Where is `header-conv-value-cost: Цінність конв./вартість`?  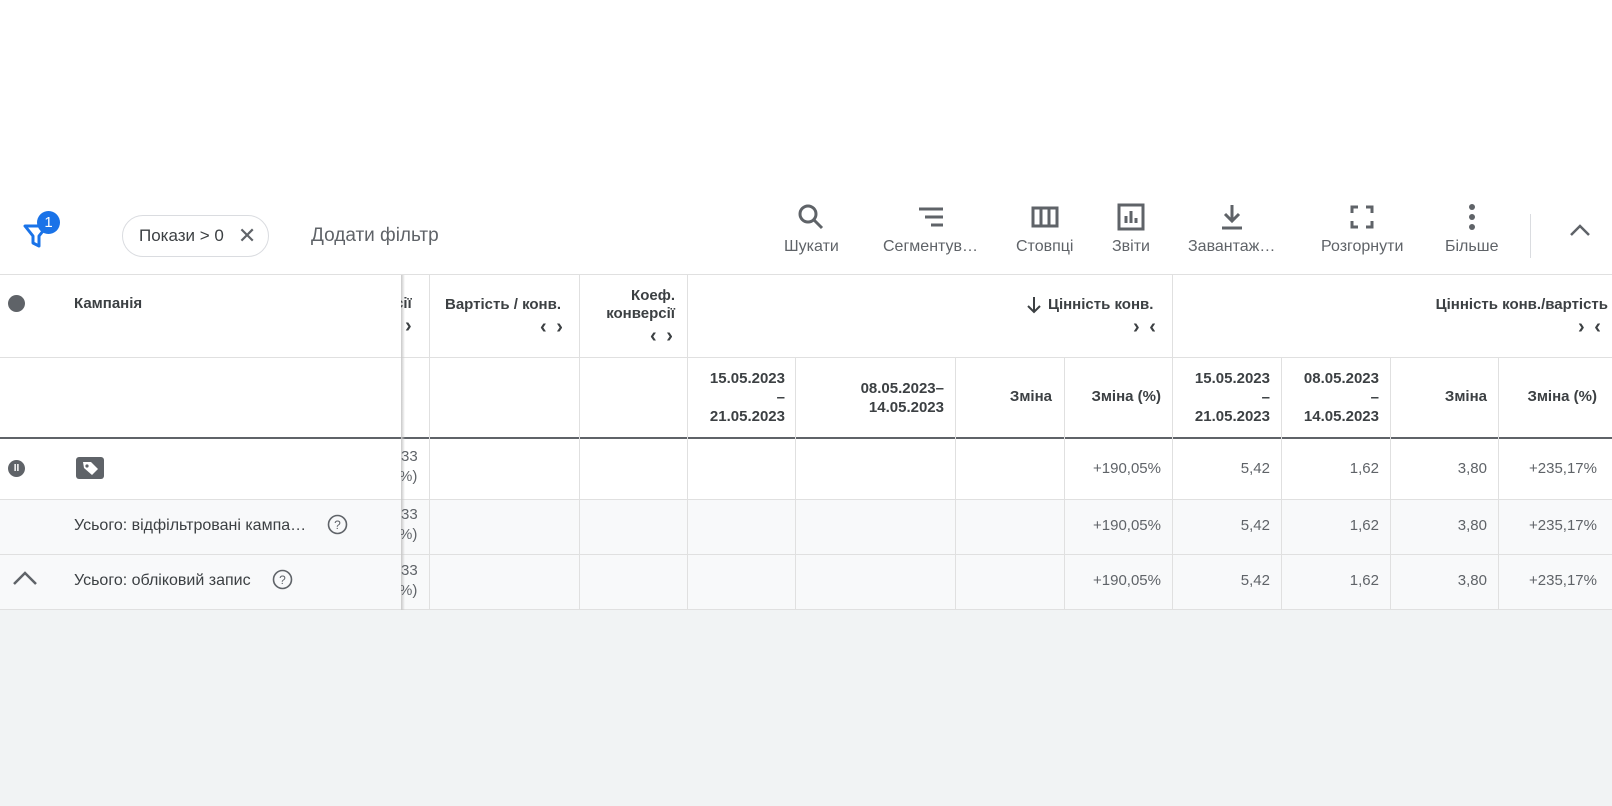
header-conv-value-cost: Цінність конв./вартість is located at coordinates (1494, 304).